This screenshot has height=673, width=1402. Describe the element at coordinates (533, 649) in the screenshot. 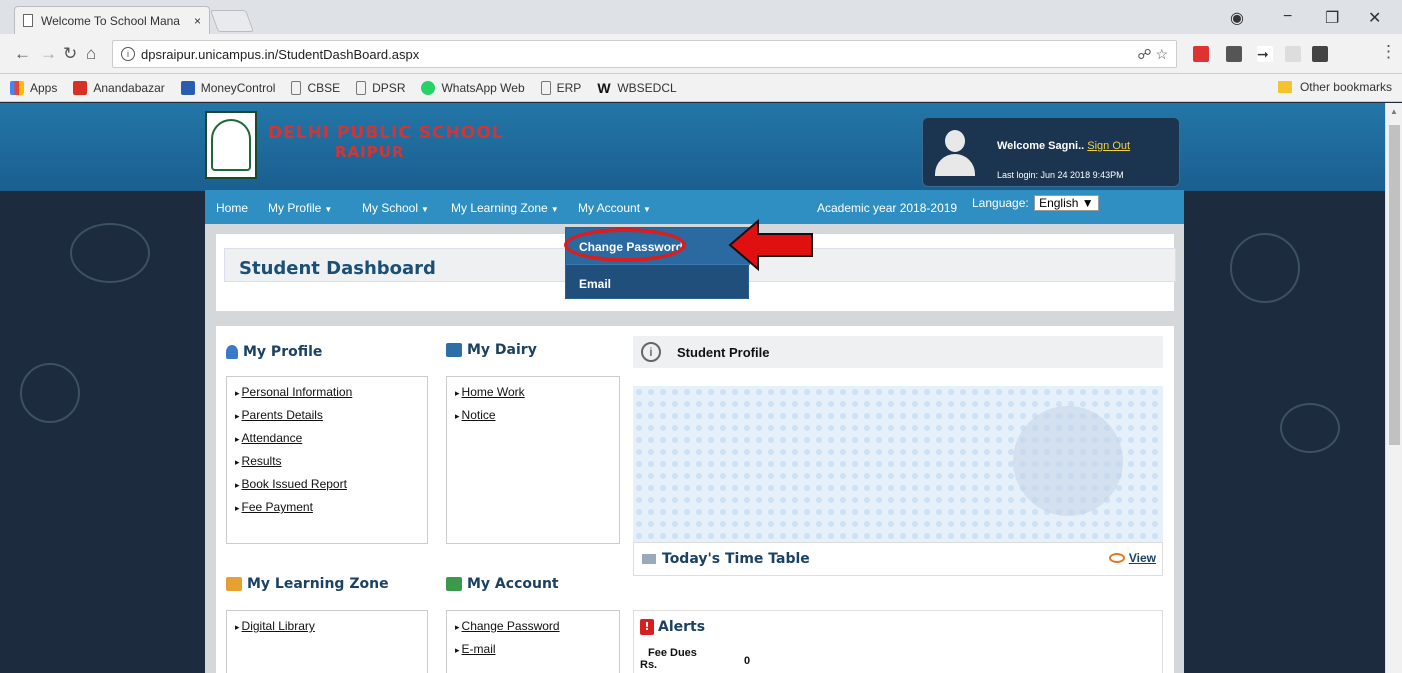

I see `link-email: E-mail` at that location.